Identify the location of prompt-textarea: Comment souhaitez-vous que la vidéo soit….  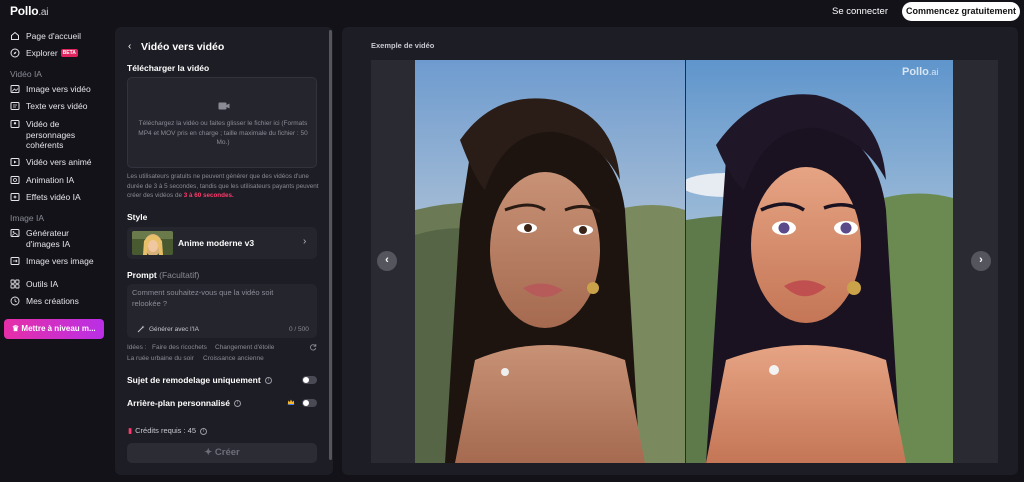
(222, 311).